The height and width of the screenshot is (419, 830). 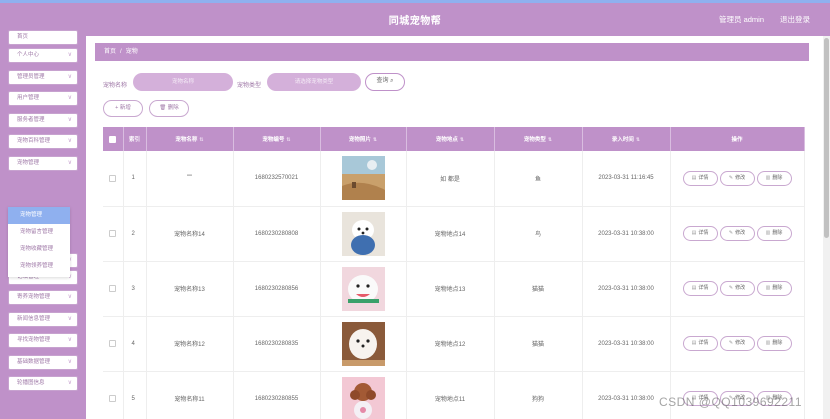 I want to click on sidebar-item: 服务者管理 ∨, so click(x=43, y=120).